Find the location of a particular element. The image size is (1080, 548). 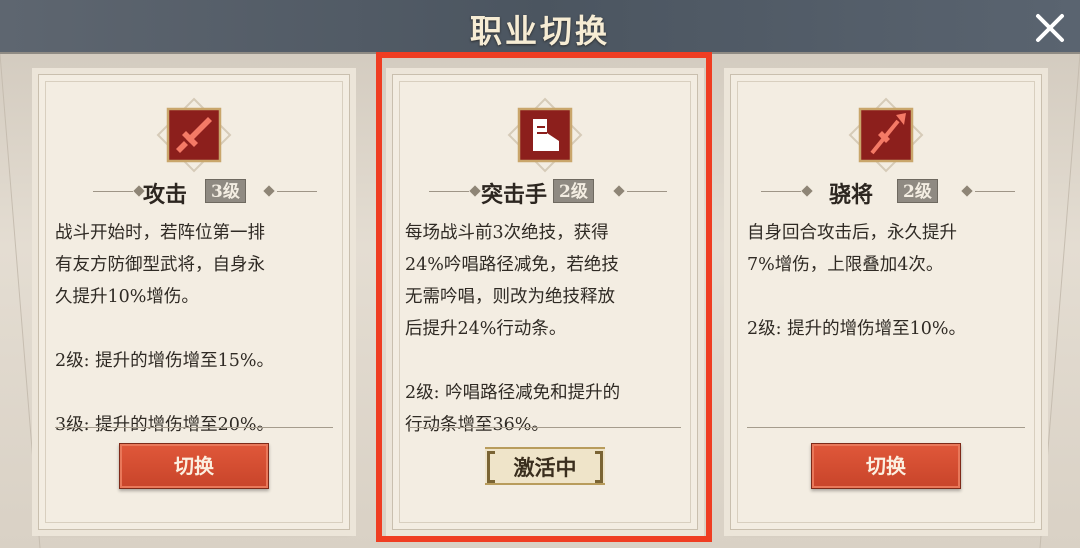

class-level-badge: 3级 is located at coordinates (225, 191).